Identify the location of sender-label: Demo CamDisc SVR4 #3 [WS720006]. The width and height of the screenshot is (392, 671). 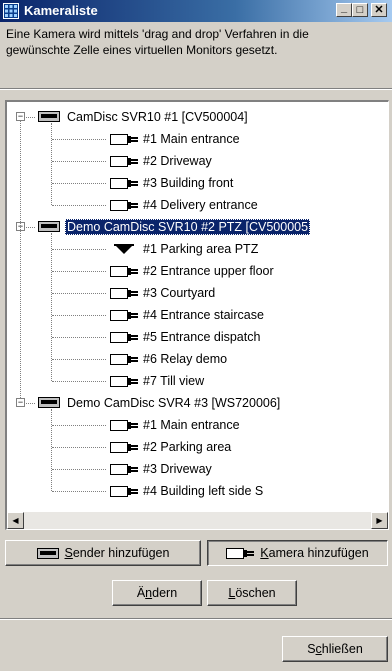
(174, 403).